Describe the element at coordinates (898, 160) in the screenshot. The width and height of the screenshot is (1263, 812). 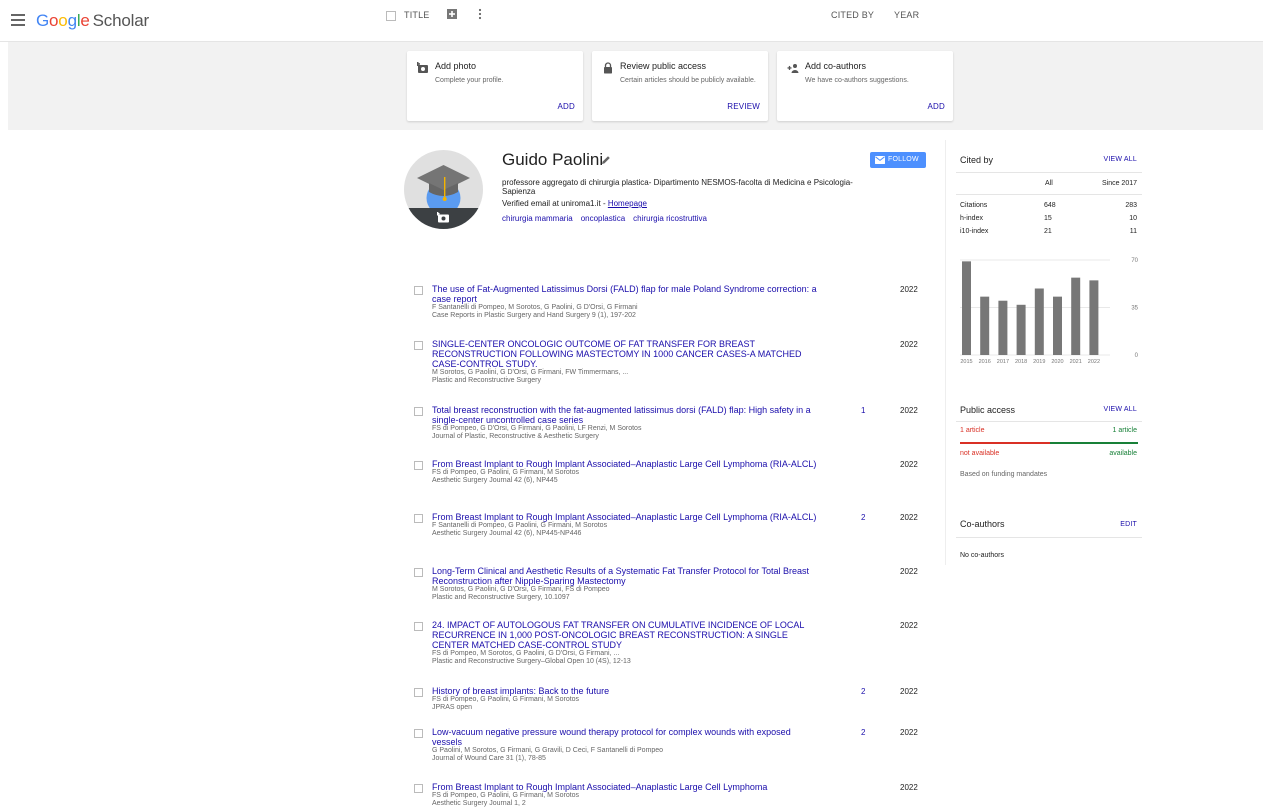
I see `follow-button: FOLLOW` at that location.